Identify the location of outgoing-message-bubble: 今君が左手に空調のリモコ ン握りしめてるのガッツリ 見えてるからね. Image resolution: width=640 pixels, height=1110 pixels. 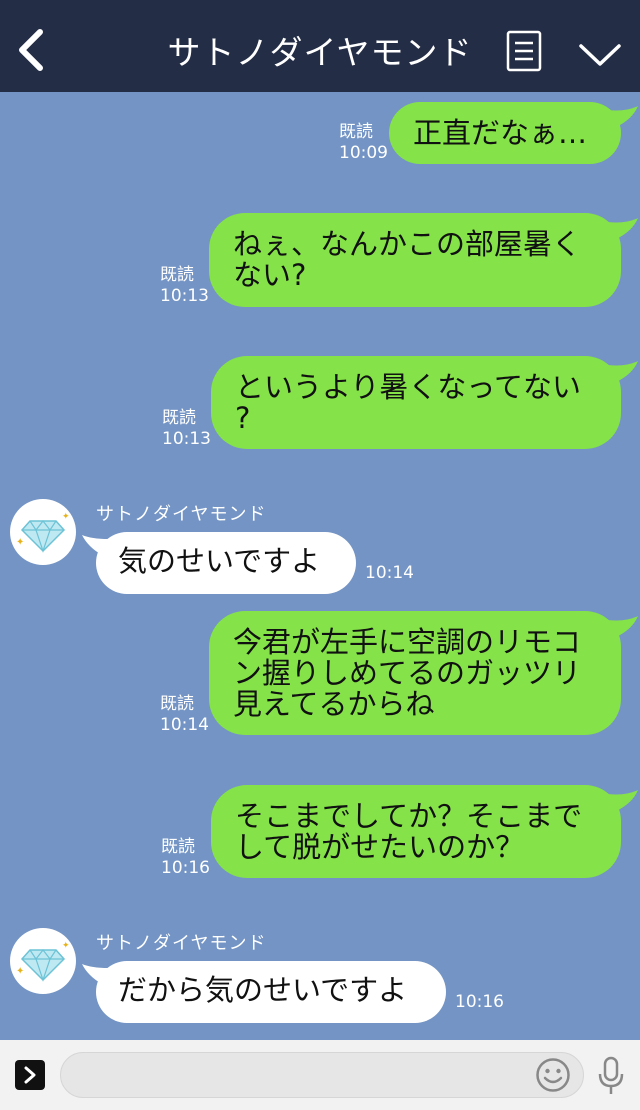
(415, 673).